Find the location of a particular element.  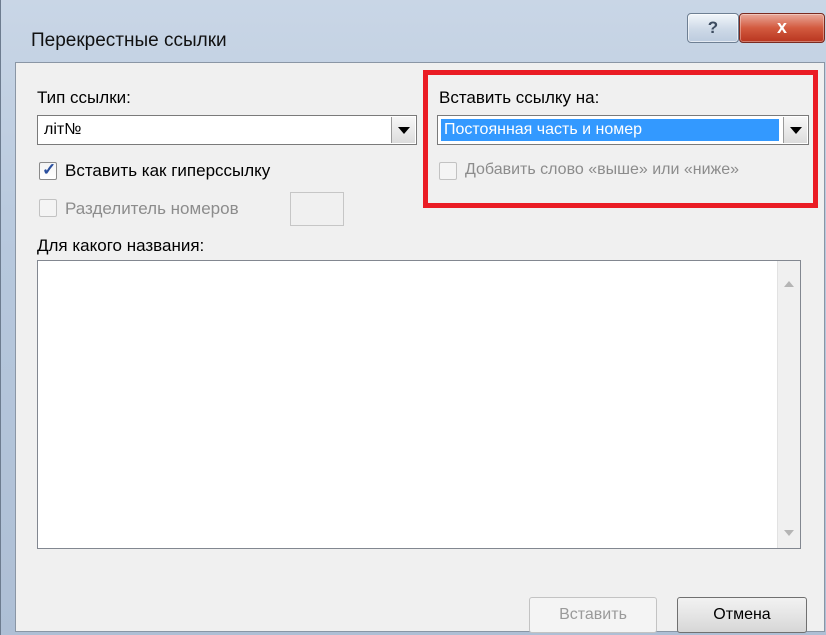

caption-list-label: Для какого названия: is located at coordinates (121, 245).